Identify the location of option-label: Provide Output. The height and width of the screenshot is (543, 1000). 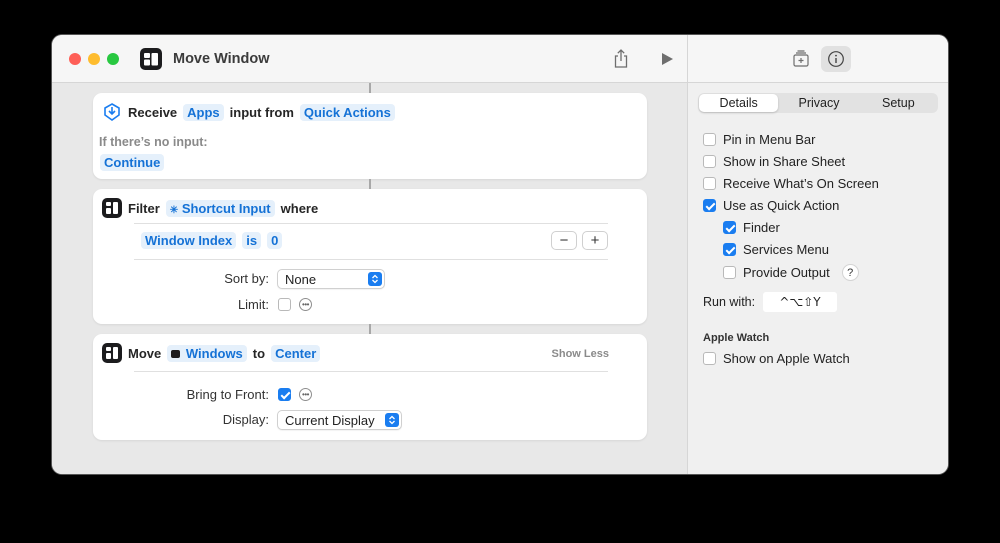
(786, 272).